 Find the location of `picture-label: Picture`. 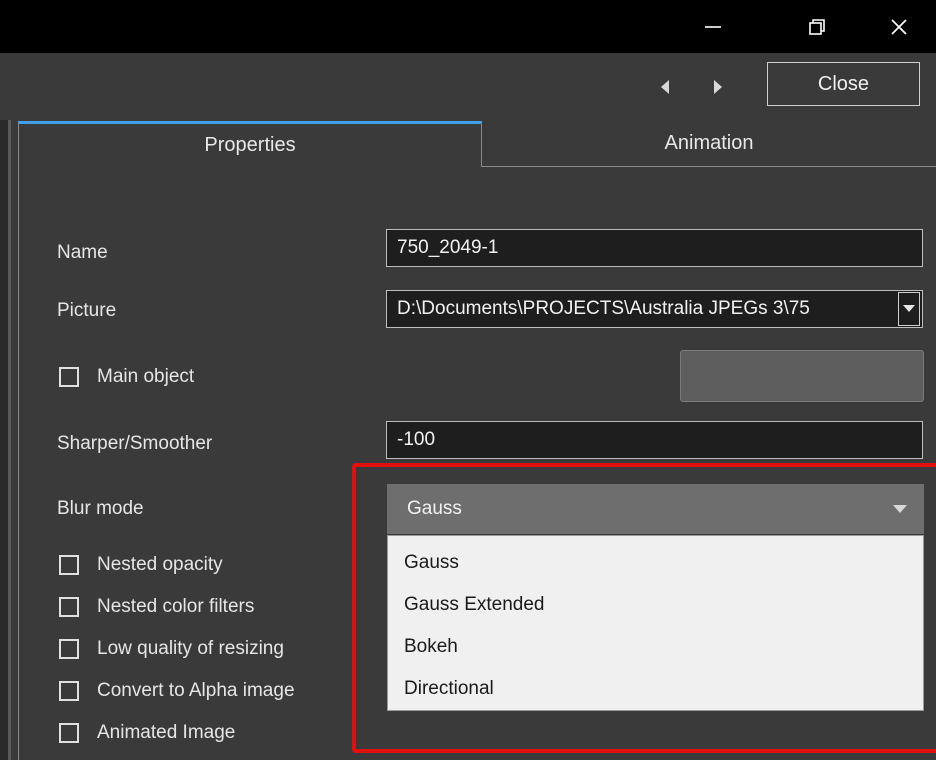

picture-label: Picture is located at coordinates (87, 310).